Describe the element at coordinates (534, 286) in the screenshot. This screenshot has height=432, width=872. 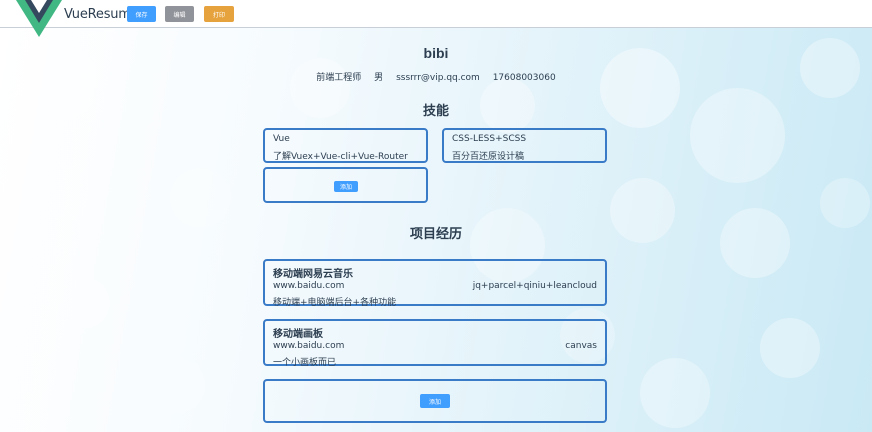
I see `project-tech: jq+parcel+qiniu+leancloud` at that location.